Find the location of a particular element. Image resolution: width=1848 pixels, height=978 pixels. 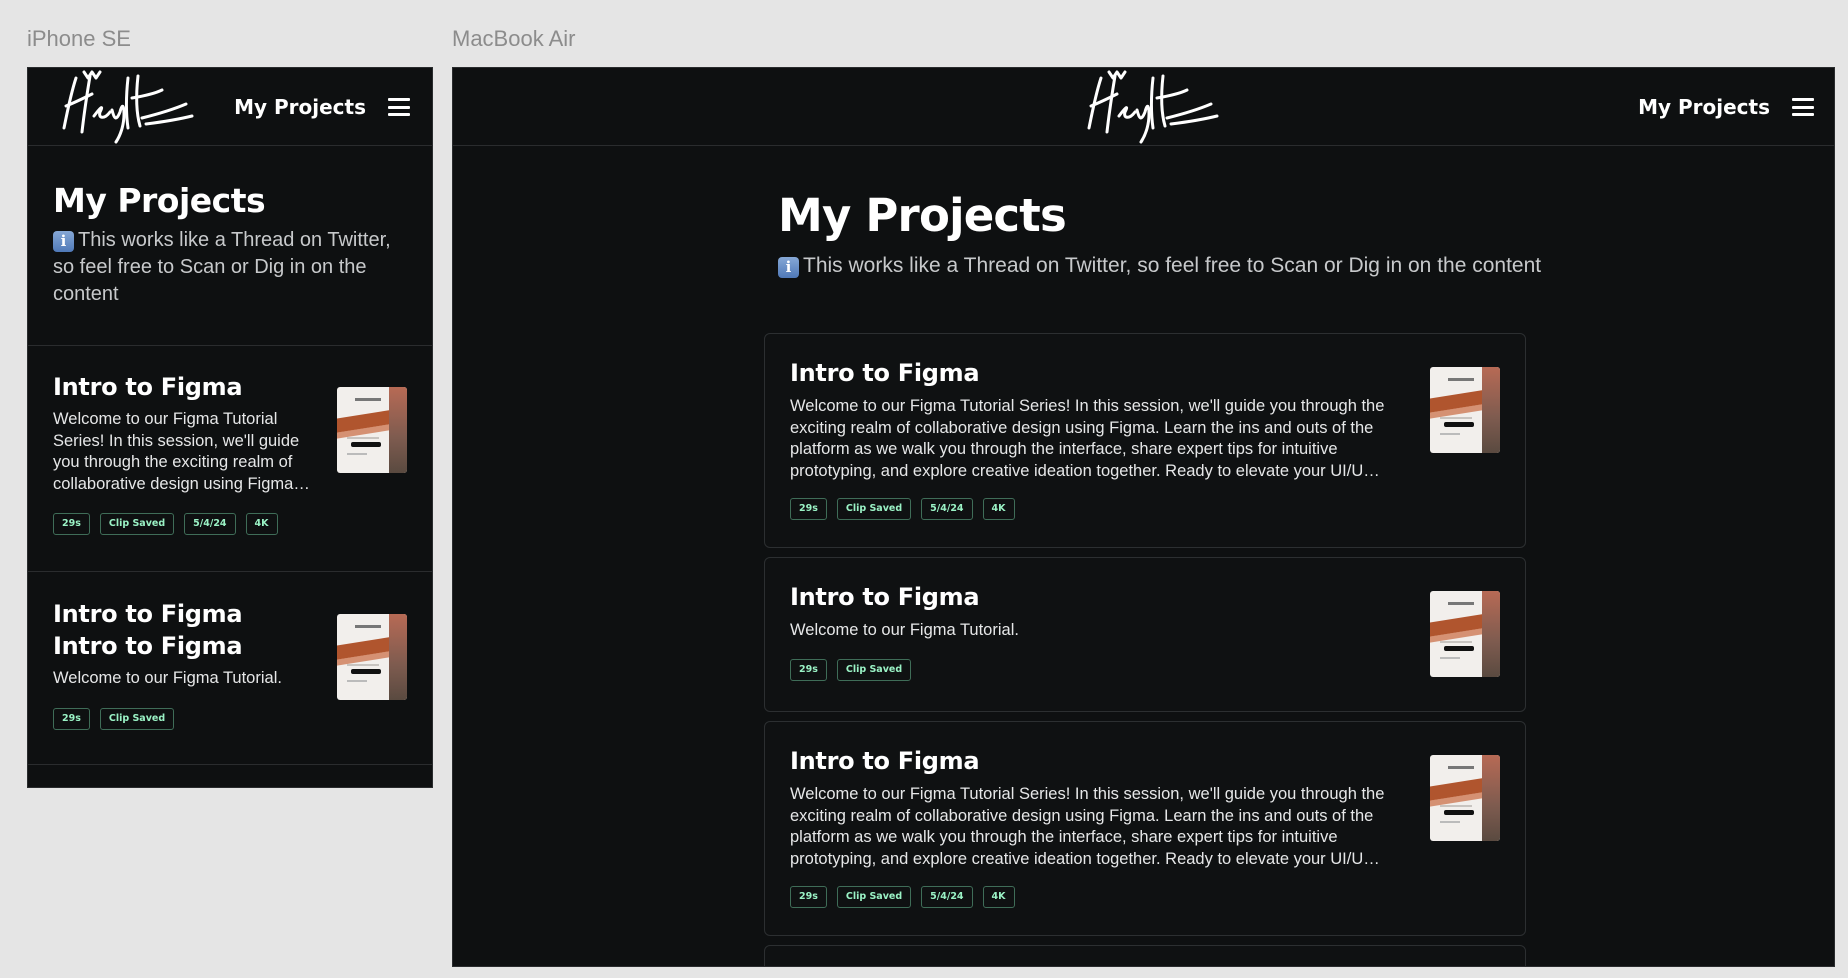

frame-label-iphone-se: iPhone SE is located at coordinates (79, 38).